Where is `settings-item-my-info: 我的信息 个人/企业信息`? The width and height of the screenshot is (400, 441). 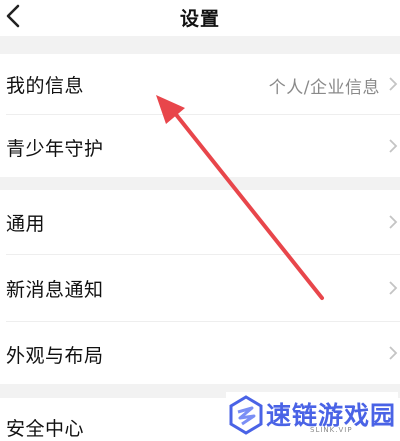 settings-item-my-info: 我的信息 个人/企业信息 is located at coordinates (200, 84).